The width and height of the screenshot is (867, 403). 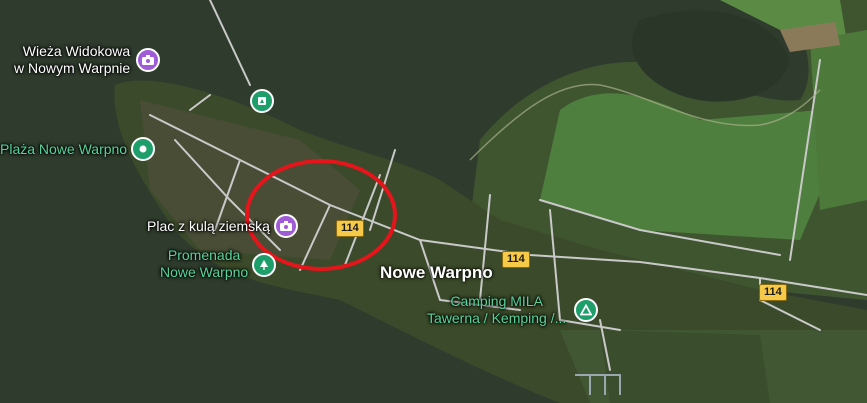 What do you see at coordinates (63, 149) in the screenshot?
I see `poi-label: Plaża Nowe Warpno` at bounding box center [63, 149].